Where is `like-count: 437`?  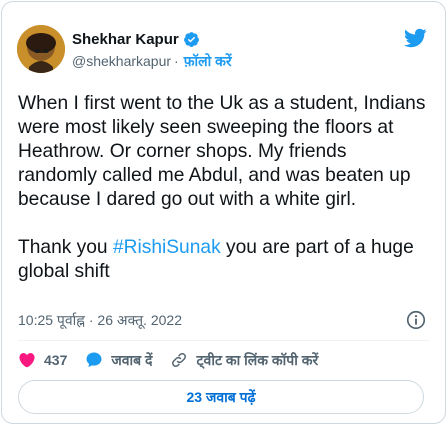
like-count: 437 is located at coordinates (56, 360).